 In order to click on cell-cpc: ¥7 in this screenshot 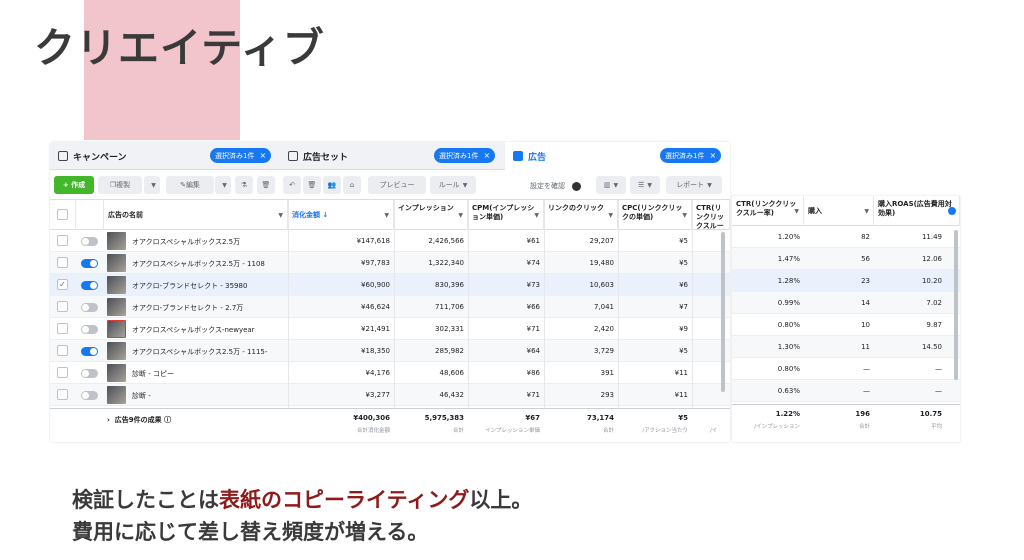, I will do `click(683, 307)`.